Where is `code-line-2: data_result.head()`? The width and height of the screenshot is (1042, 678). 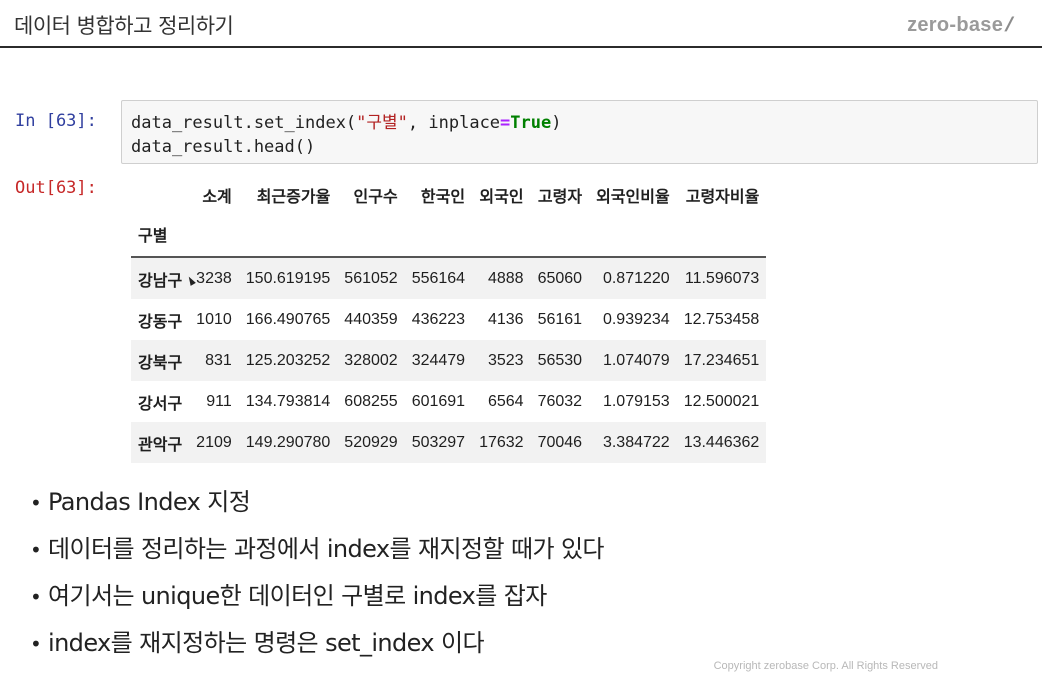
code-line-2: data_result.head() is located at coordinates (223, 147).